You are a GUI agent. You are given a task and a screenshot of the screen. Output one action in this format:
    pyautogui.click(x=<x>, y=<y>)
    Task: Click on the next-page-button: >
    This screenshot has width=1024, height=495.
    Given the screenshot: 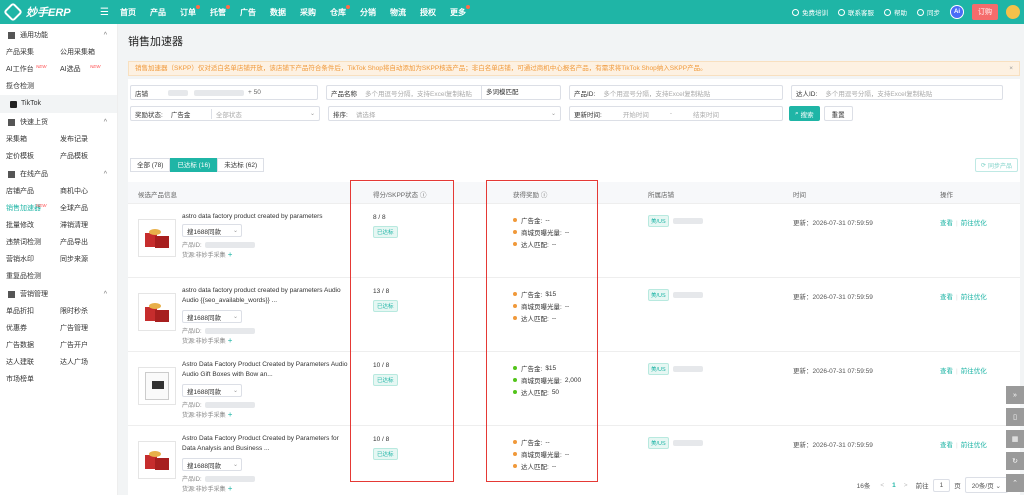 What is the action you would take?
    pyautogui.click(x=906, y=485)
    